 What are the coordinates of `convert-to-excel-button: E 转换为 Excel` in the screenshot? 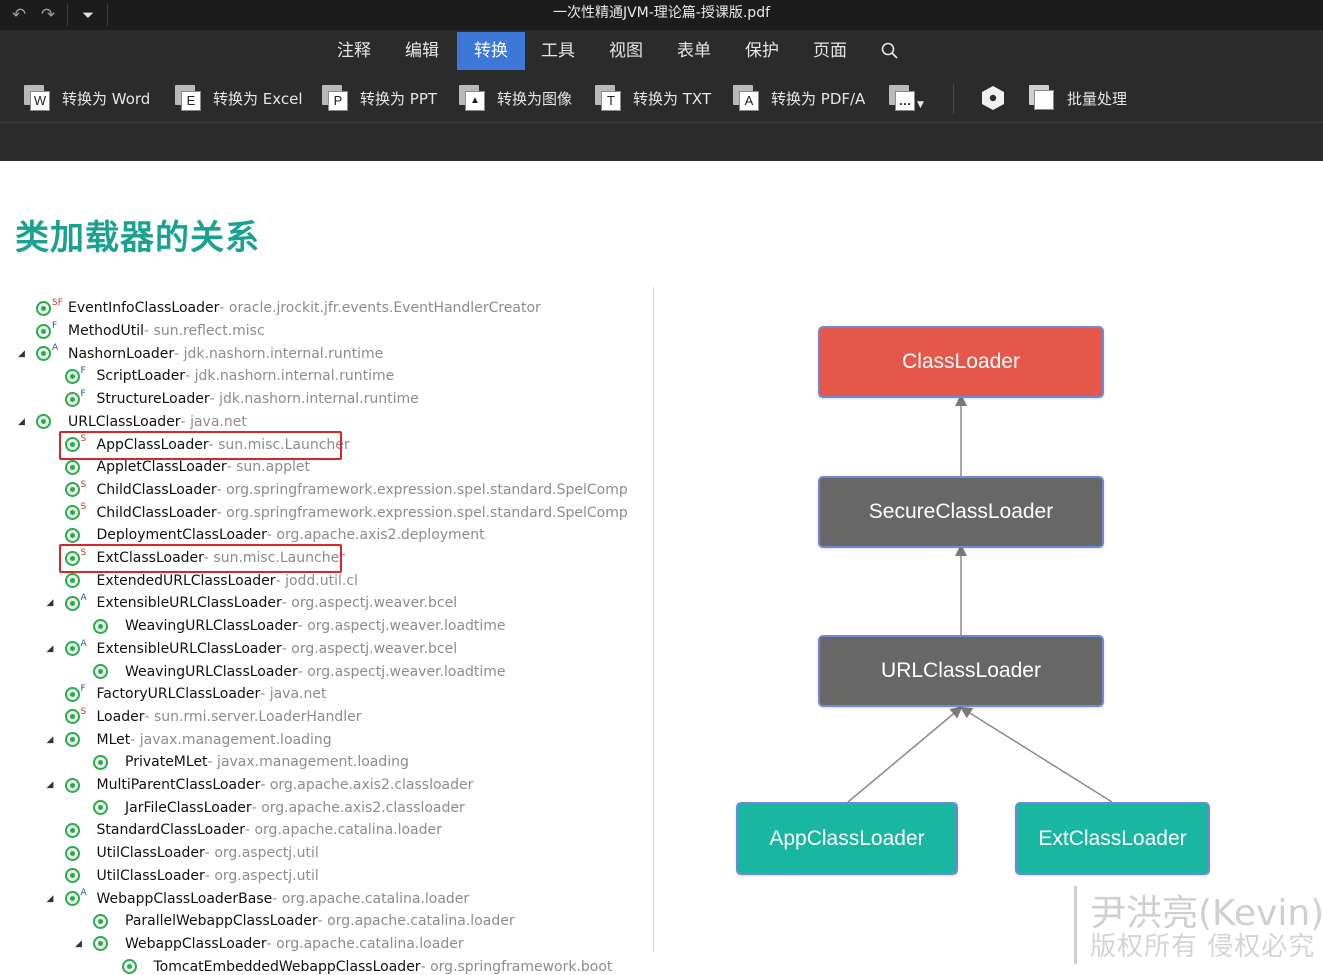 It's located at (239, 98).